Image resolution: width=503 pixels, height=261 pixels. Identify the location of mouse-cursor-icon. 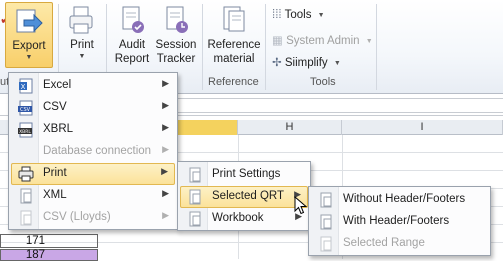
(301, 205).